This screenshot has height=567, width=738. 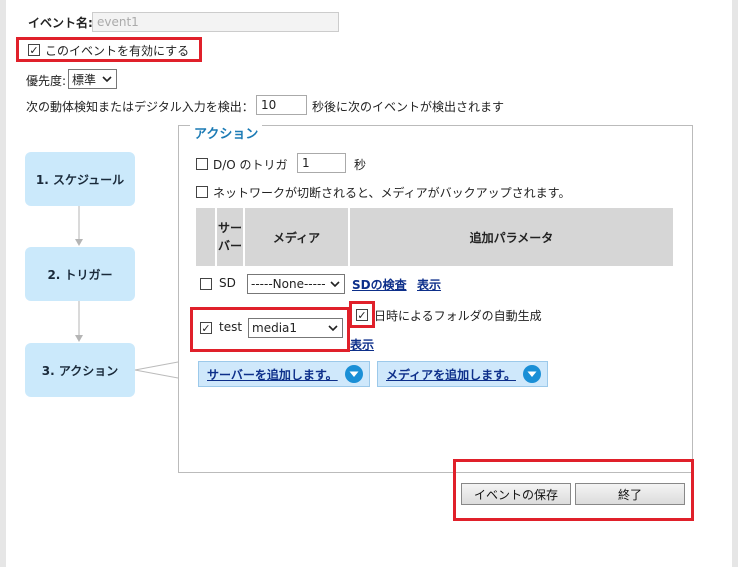 What do you see at coordinates (458, 316) in the screenshot?
I see `auto-folder-label: 日時によるフォルダの自動生成` at bounding box center [458, 316].